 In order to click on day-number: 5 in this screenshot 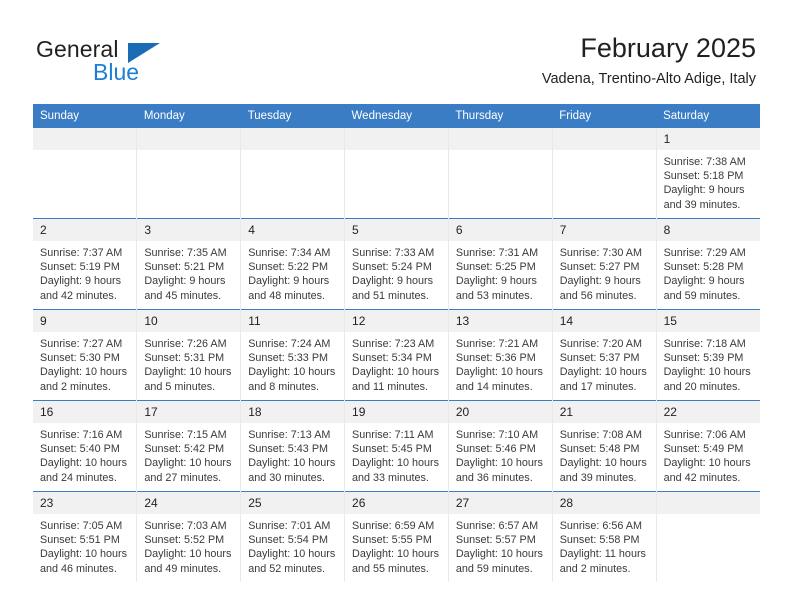, I will do `click(396, 230)`.